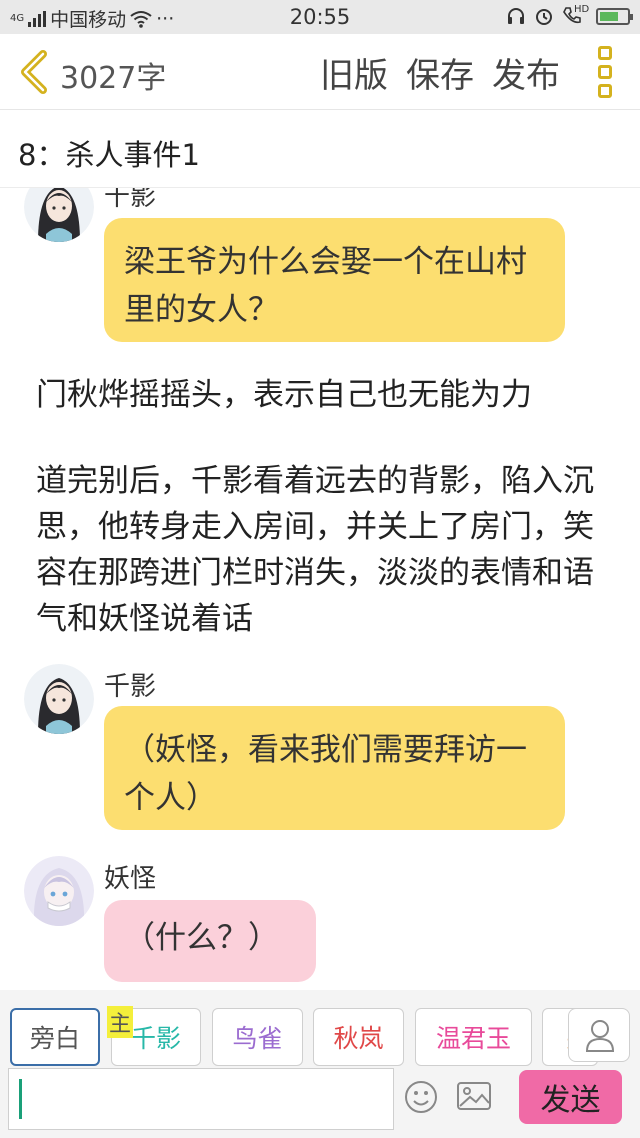  What do you see at coordinates (113, 78) in the screenshot?
I see `word-count: 3027字` at bounding box center [113, 78].